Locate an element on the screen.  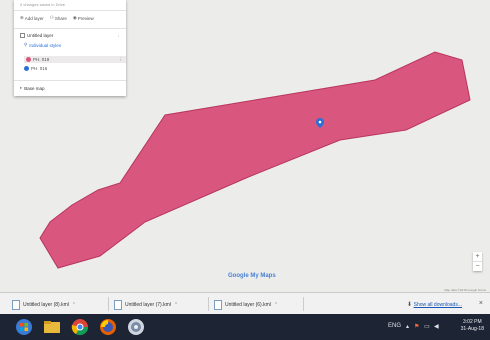
share-label: Share is located at coordinates (60, 18).